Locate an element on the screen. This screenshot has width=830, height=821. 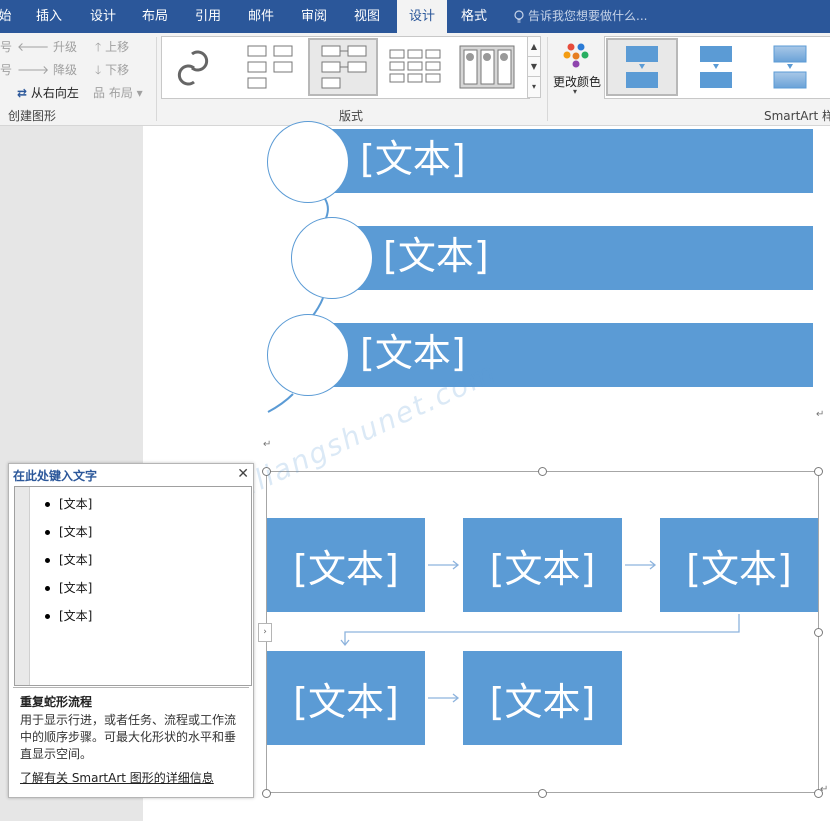
learn-more-link: 了解有关 SmartArt 图形的详细信息 is located at coordinates (117, 777).